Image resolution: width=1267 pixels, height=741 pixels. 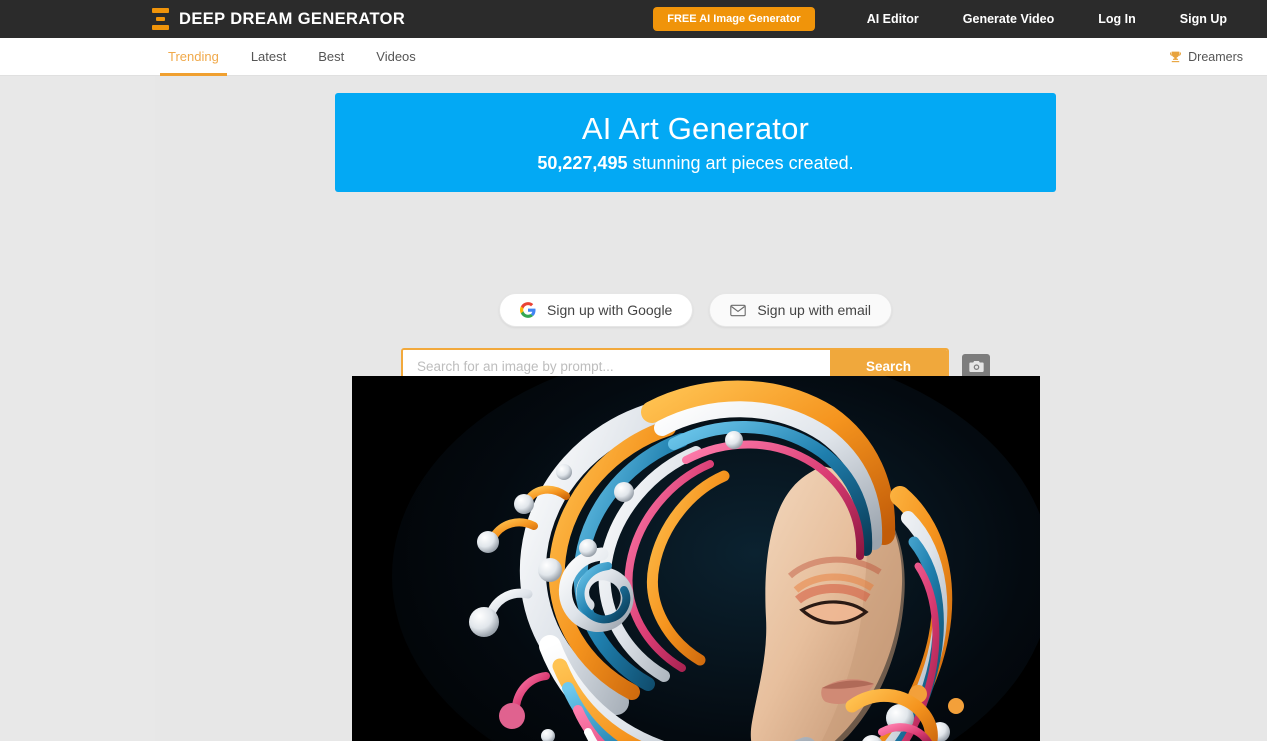 I want to click on hourglass-logo-icon, so click(x=160, y=19).